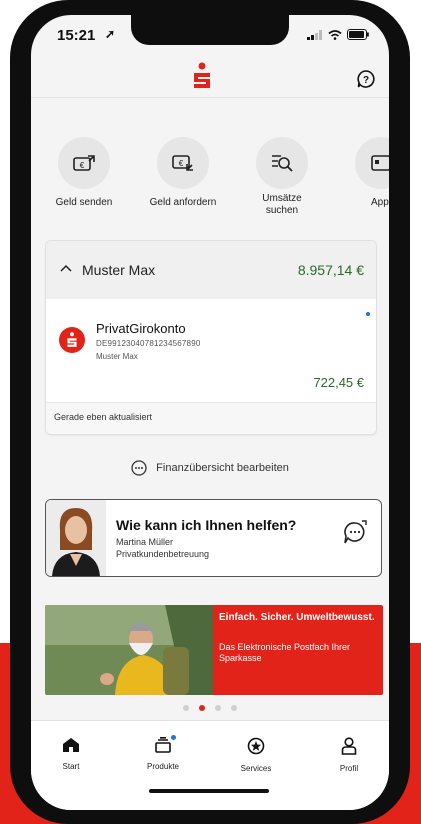 The height and width of the screenshot is (824, 421). I want to click on account-owner-name: Muster Max, so click(119, 270).